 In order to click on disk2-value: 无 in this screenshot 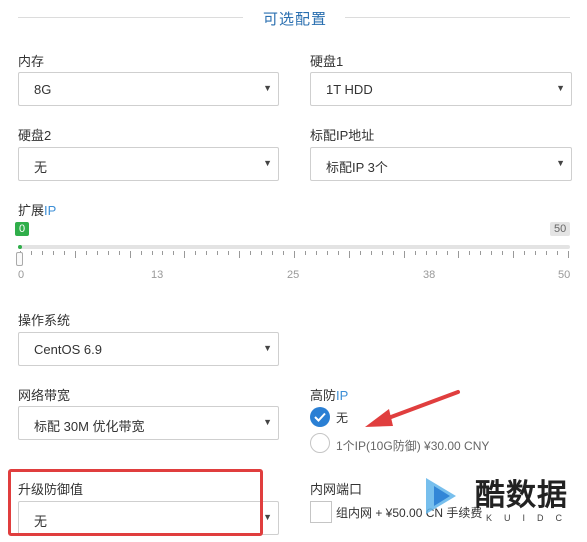, I will do `click(41, 167)`.